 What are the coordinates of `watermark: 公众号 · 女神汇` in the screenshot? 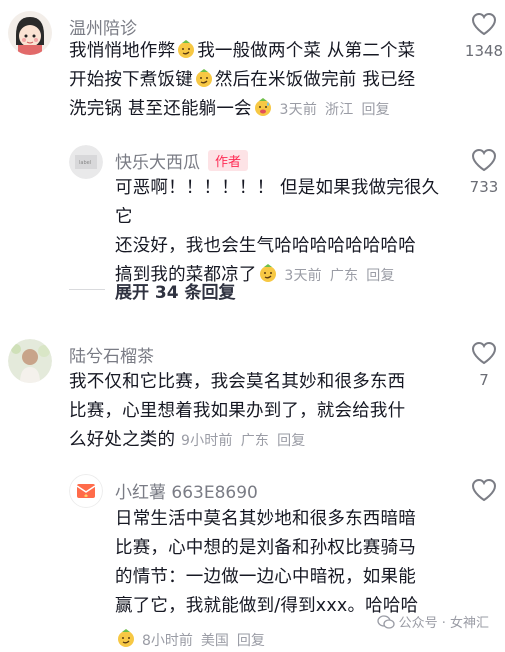 It's located at (432, 623).